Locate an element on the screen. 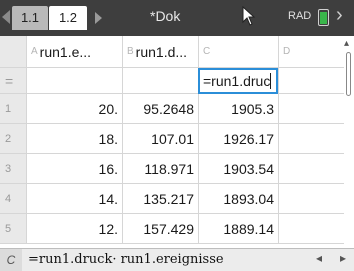 Image resolution: width=354 pixels, height=271 pixels. cell-a: 14. is located at coordinates (74, 198).